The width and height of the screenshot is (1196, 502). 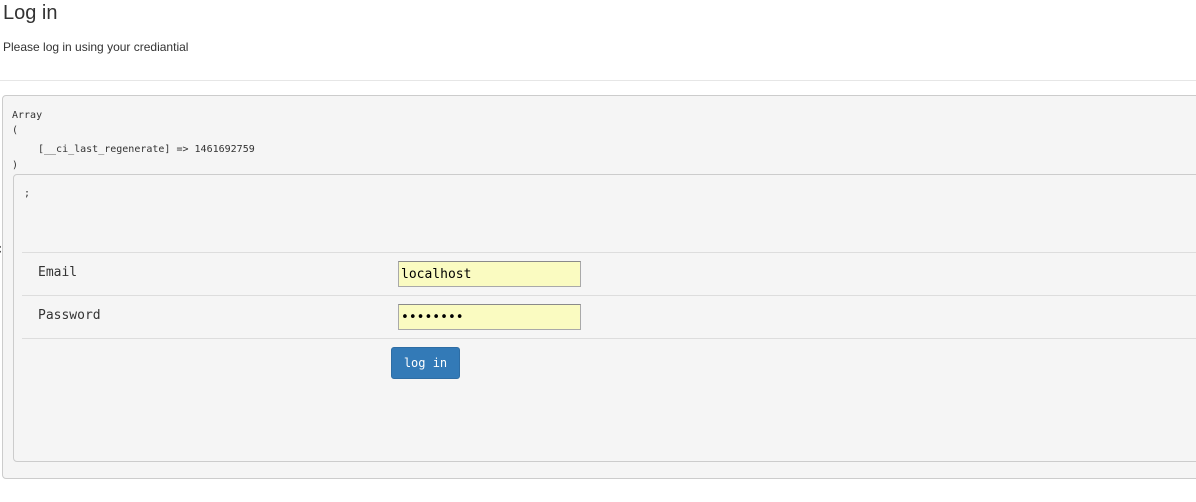 I want to click on password-label: Password, so click(x=69, y=315).